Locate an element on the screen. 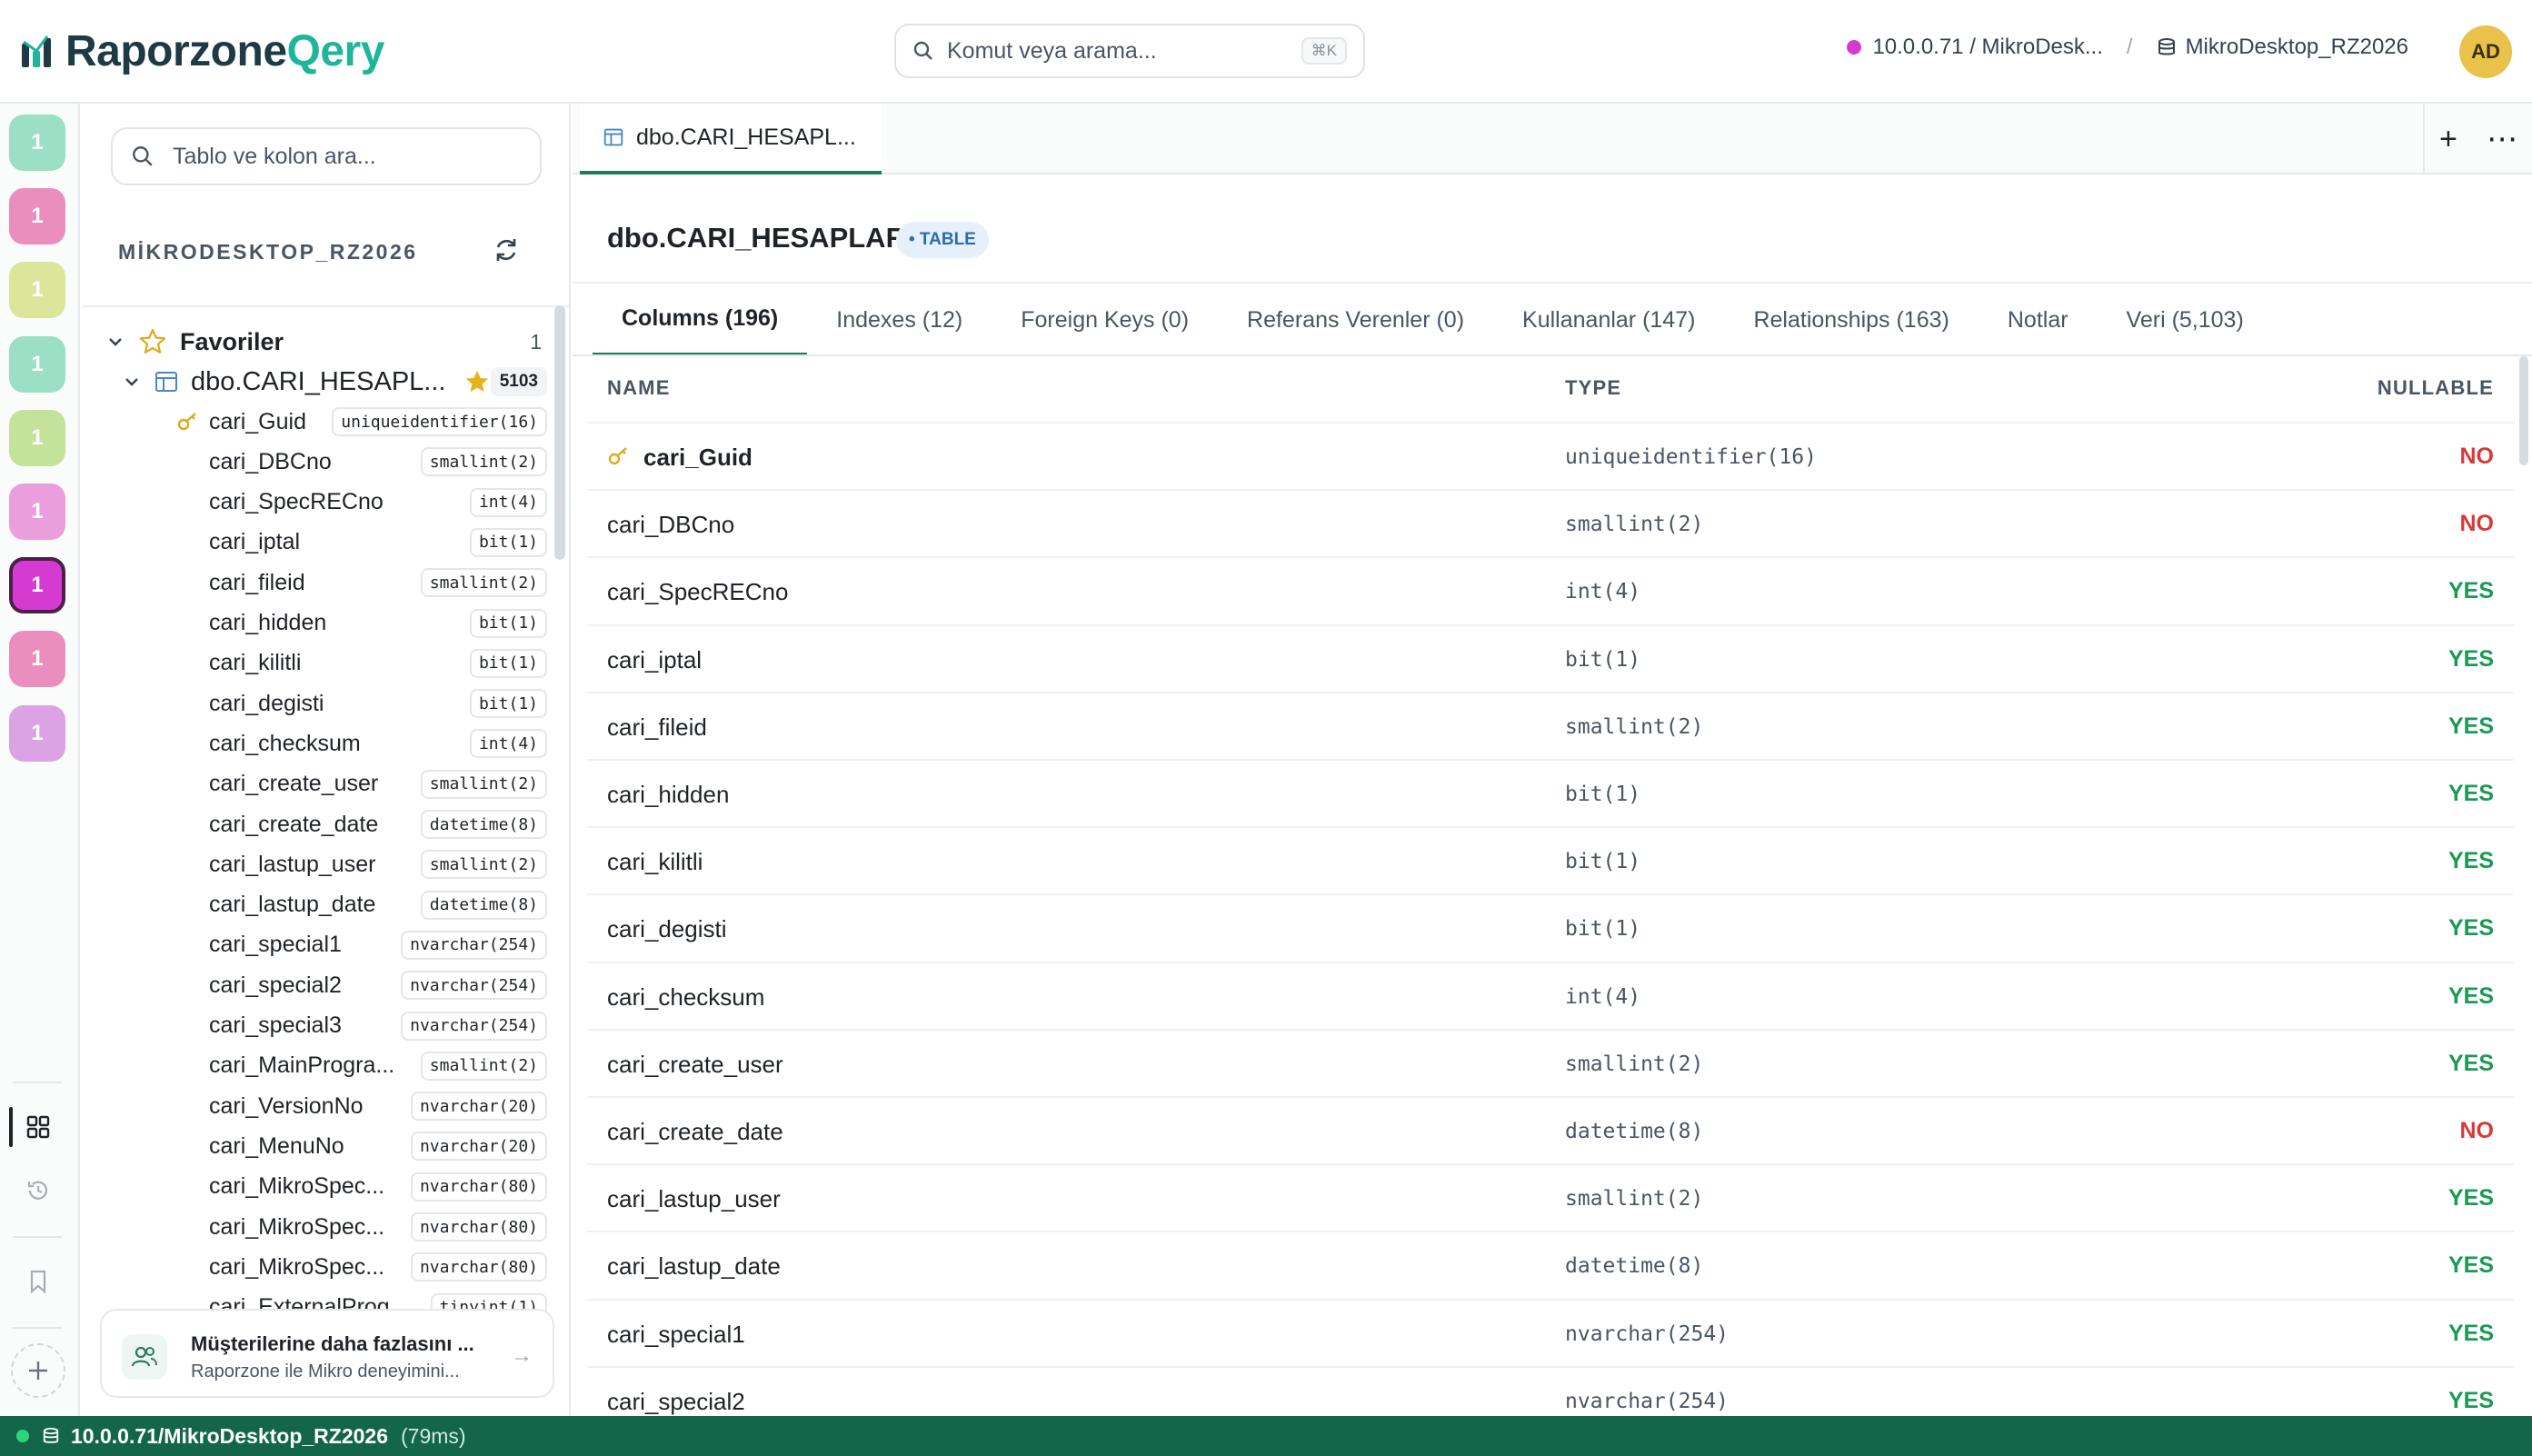  star-filled-icon is located at coordinates (478, 382).